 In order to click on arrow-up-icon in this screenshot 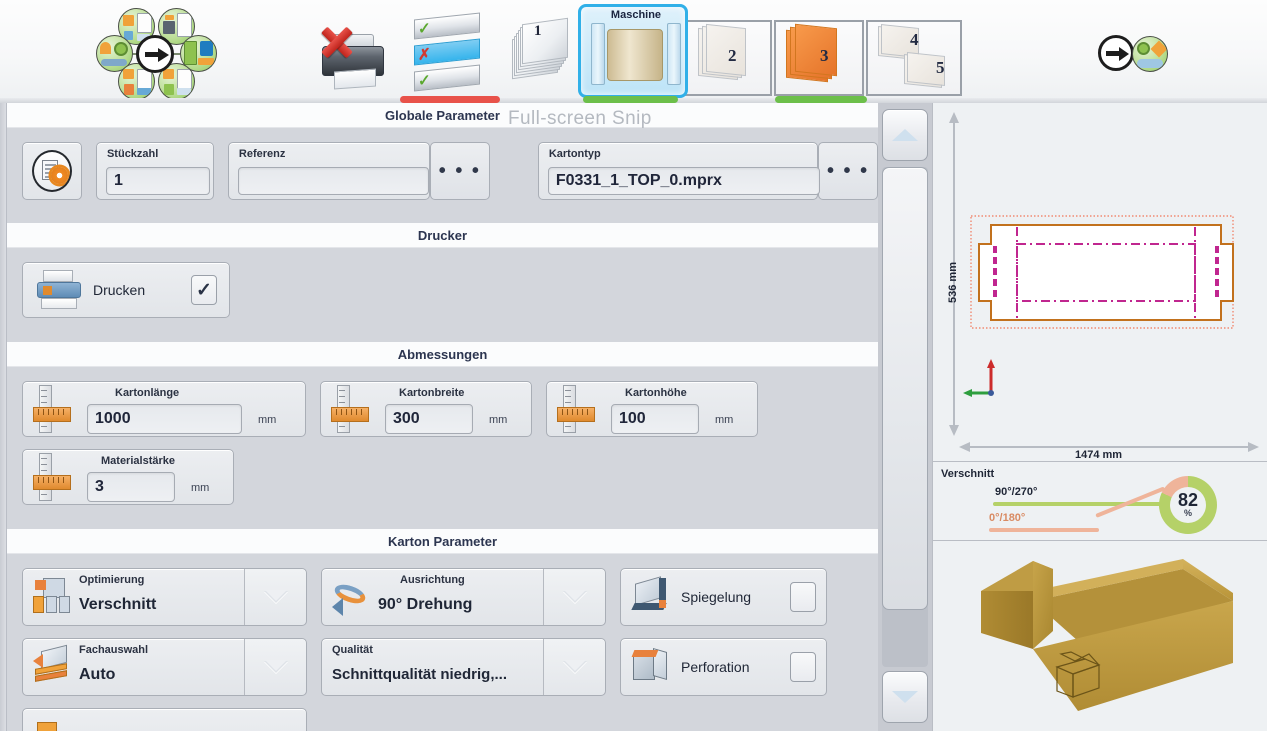, I will do `click(905, 135)`.